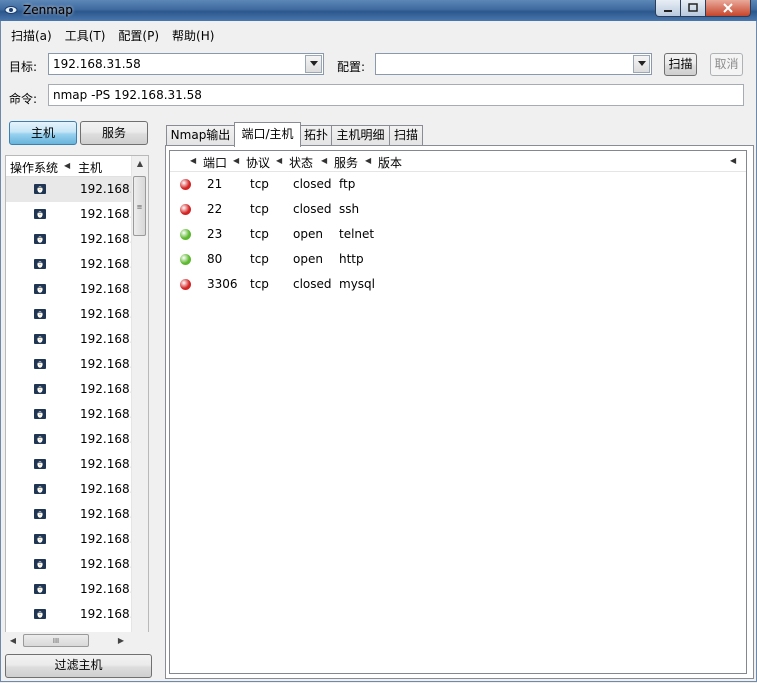  I want to click on host-list-hscrollbar: ◀ III ▶, so click(77, 640).